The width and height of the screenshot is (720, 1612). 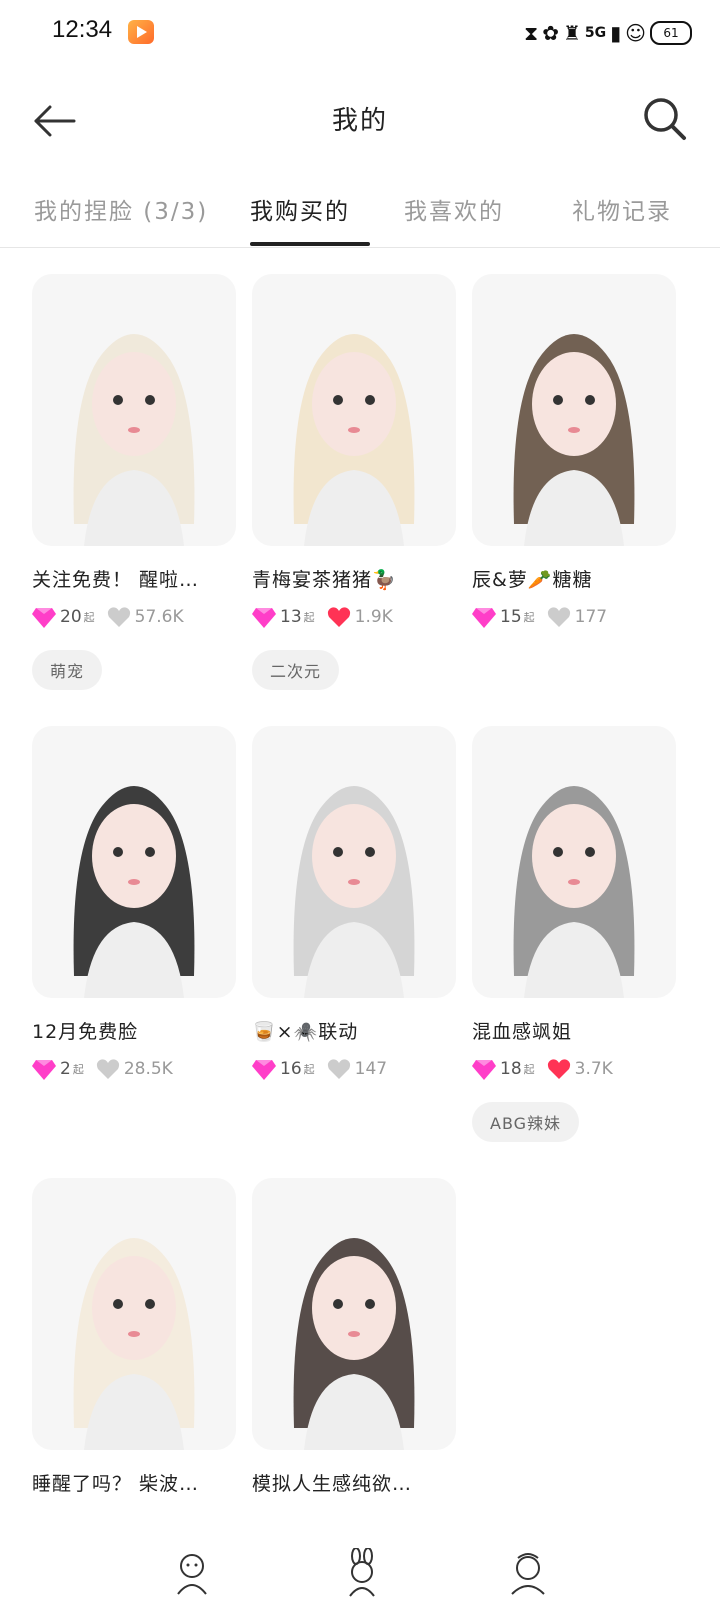 I want to click on like-count: 57.6K, so click(x=159, y=617).